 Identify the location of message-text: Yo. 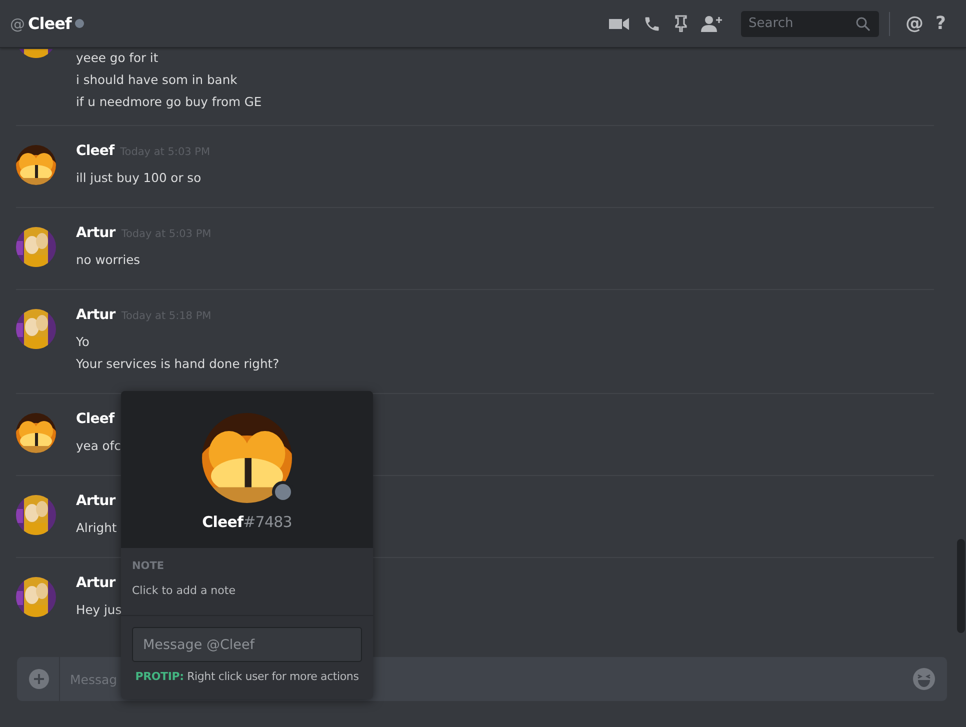
(83, 342).